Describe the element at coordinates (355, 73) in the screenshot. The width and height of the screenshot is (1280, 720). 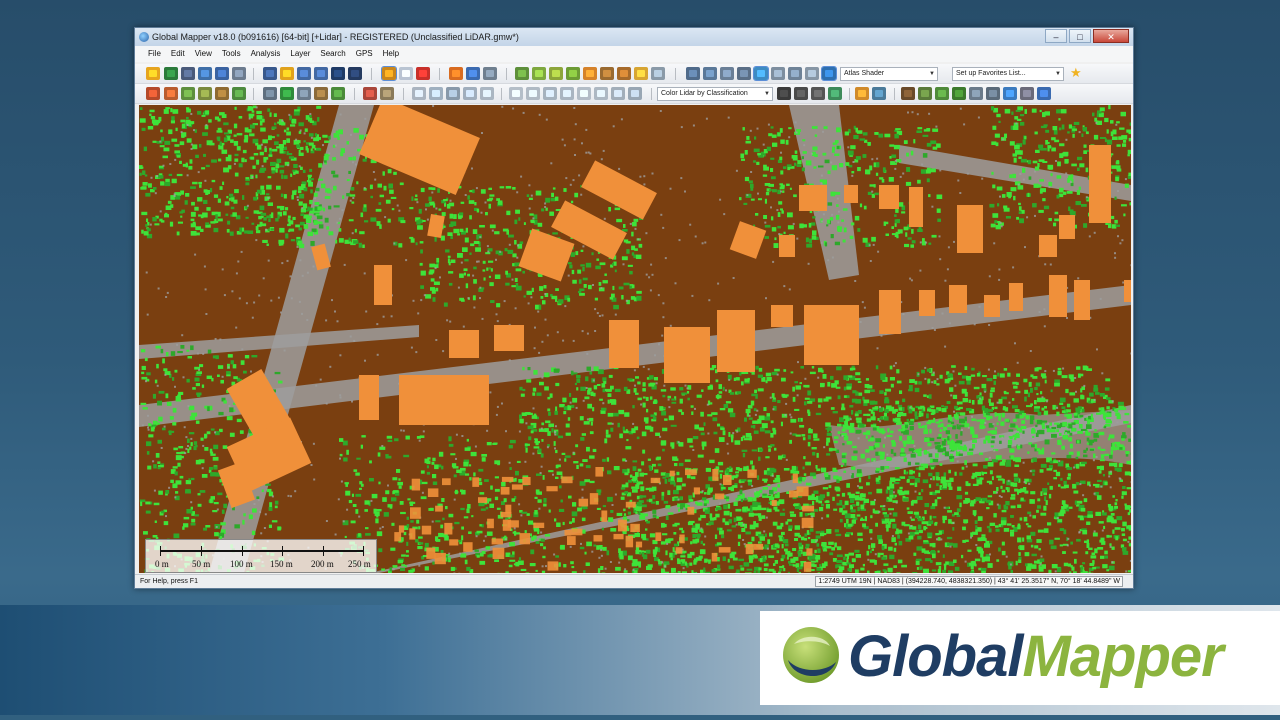
I see `home-icon` at that location.